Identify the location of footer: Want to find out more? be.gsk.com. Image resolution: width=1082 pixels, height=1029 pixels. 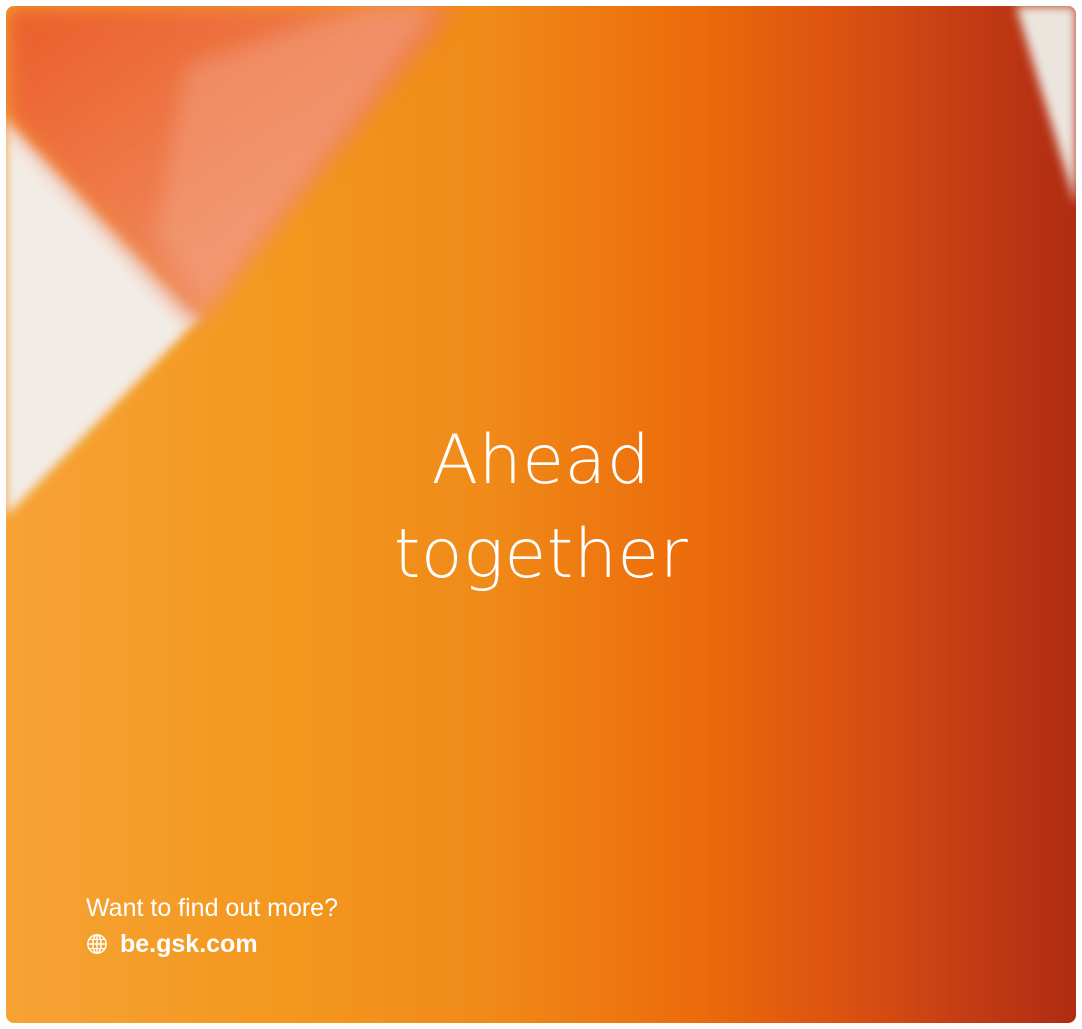
(212, 926).